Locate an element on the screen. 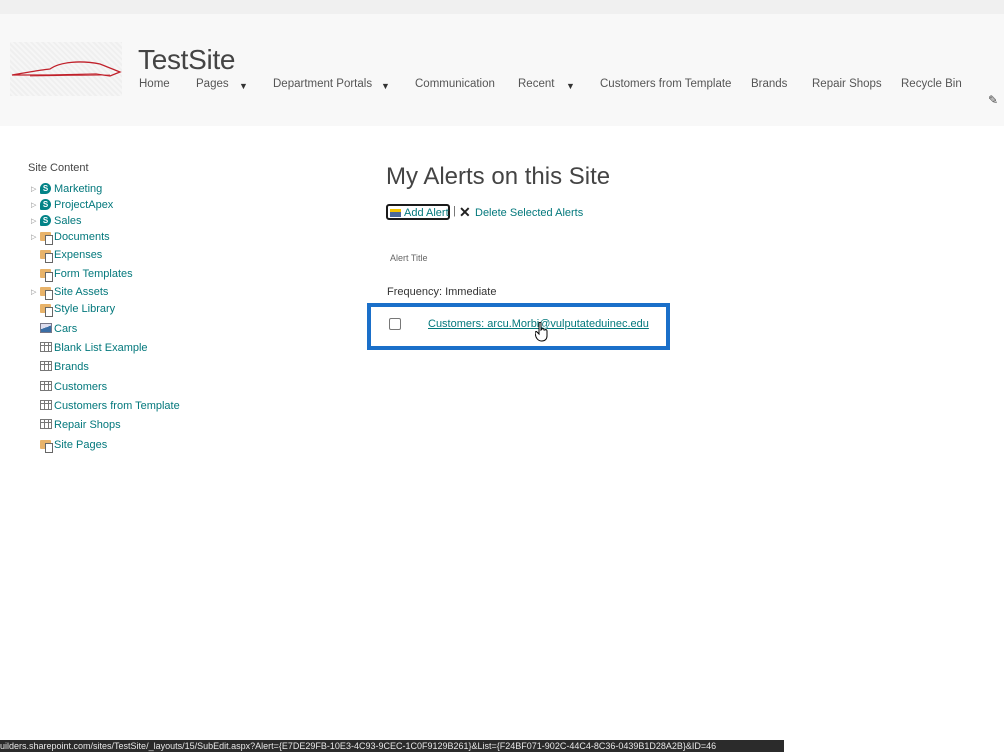 The height and width of the screenshot is (752, 1004). hand-cursor-icon is located at coordinates (541, 332).